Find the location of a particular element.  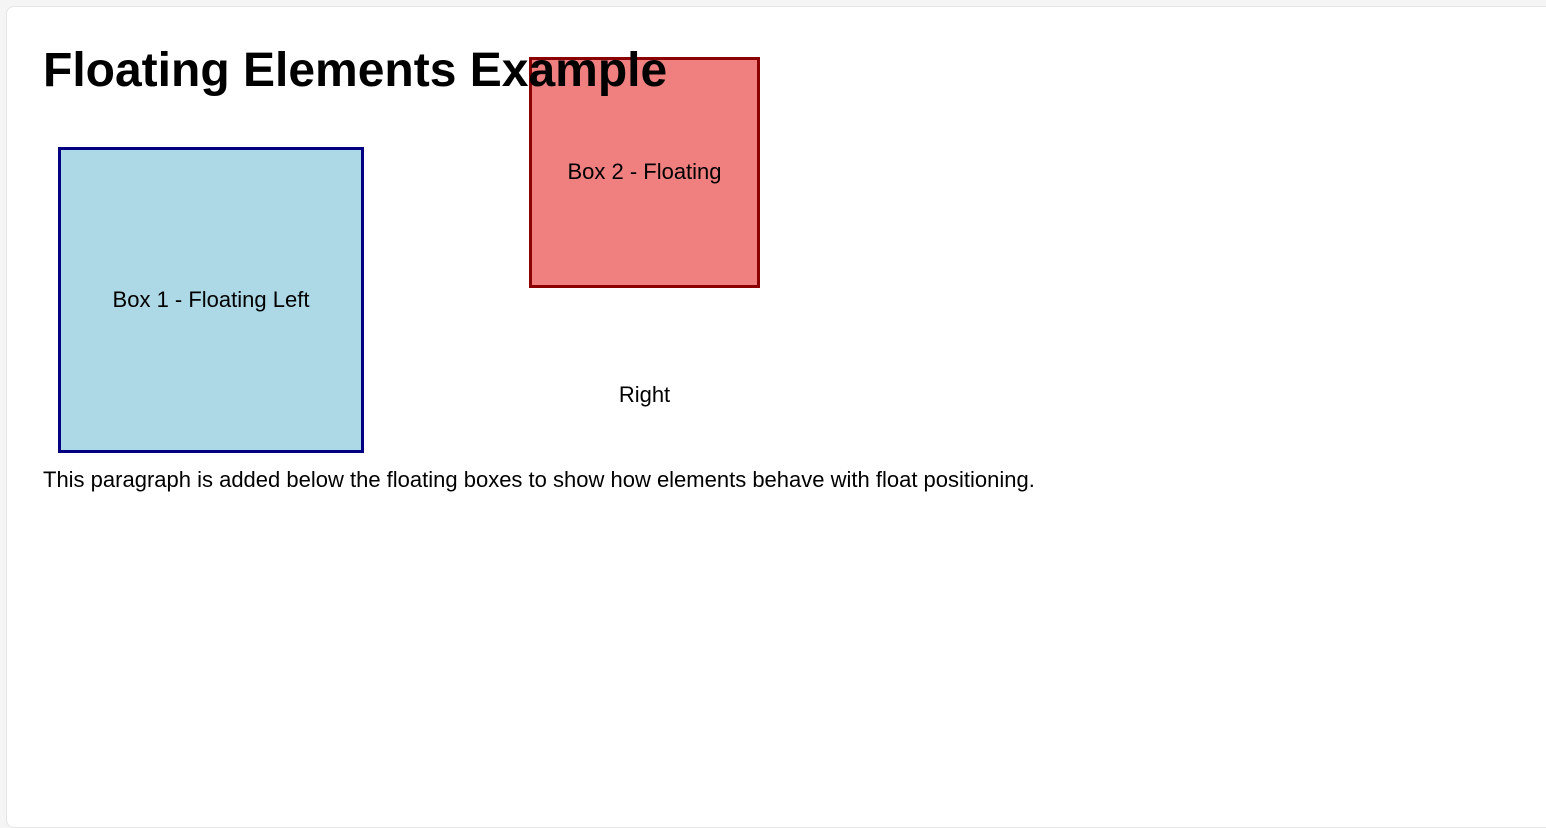

box-1-label: Box 1 - Floating Left is located at coordinates (211, 299).